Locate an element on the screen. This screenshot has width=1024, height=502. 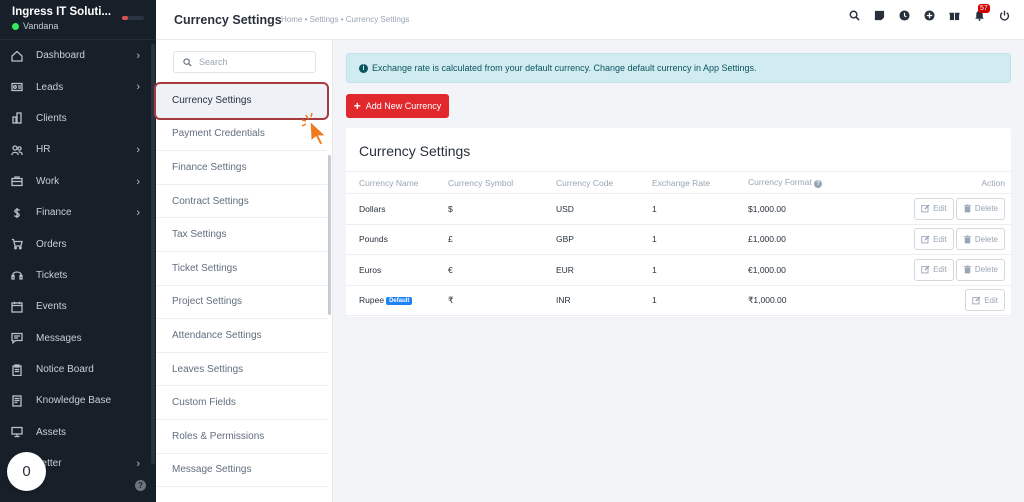
settings-menu-item-leaves-settings: Leaves Settings is located at coordinates (241, 370).